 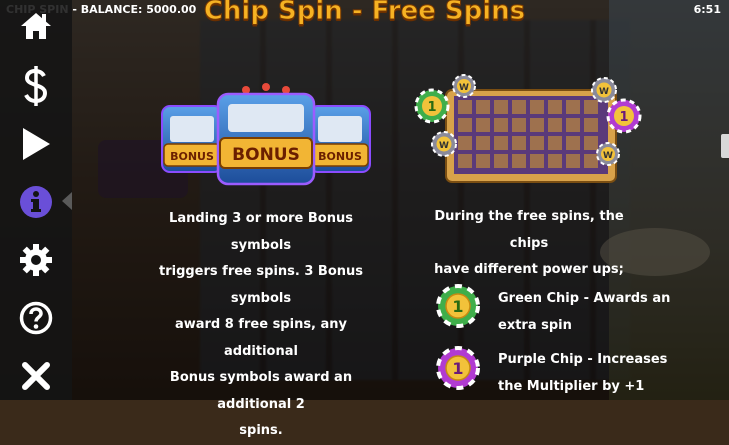 I want to click on bonus-slot-machines-illustration: BONUS BONUS BONUS, so click(x=266, y=134).